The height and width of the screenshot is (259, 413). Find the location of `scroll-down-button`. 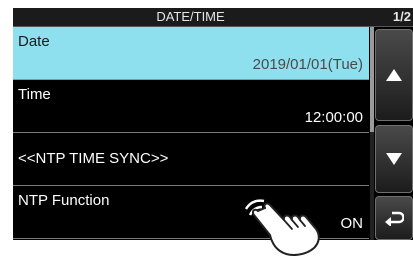

scroll-down-button is located at coordinates (394, 159).